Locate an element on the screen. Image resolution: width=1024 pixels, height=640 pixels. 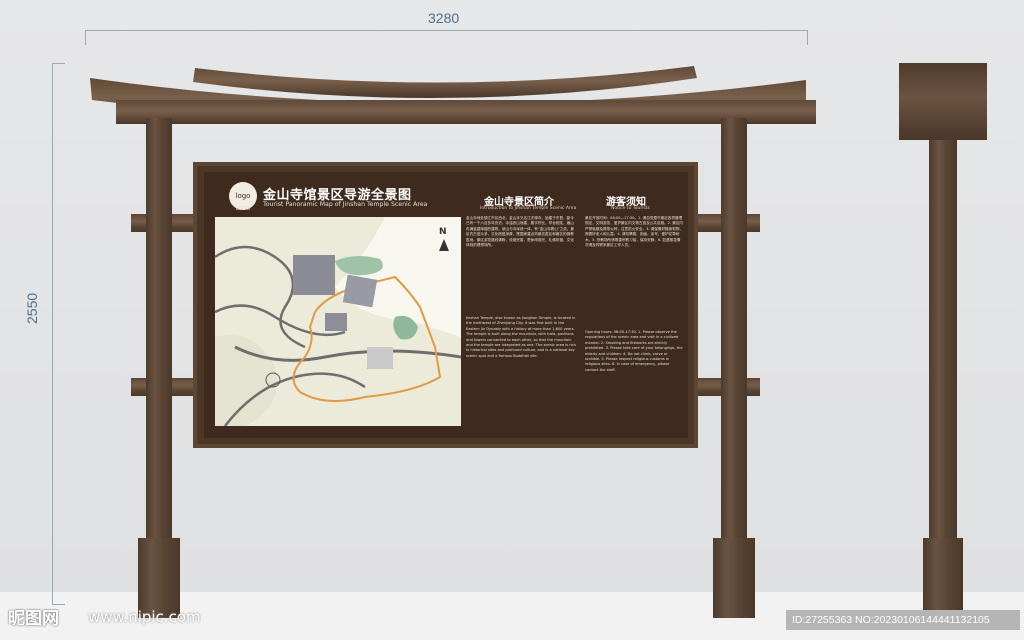
left-post is located at coordinates (159, 329).